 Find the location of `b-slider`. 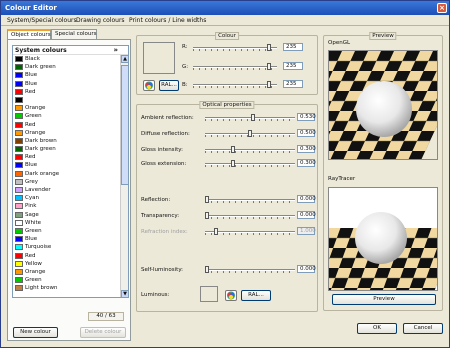

b-slider is located at coordinates (235, 84).